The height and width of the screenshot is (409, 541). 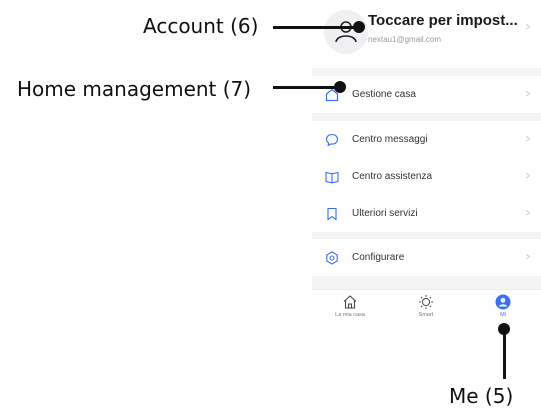 I want to click on menu-group-home: Gestione casa >, so click(x=426, y=94).